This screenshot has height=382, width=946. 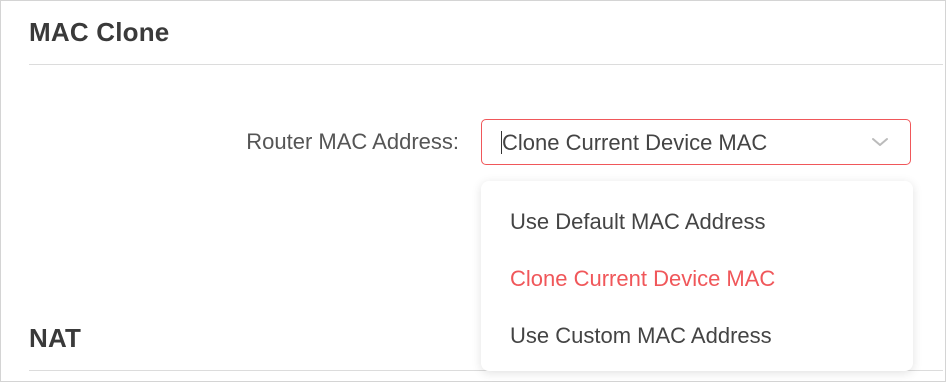 I want to click on section-title-nat: NAT, so click(x=55, y=338).